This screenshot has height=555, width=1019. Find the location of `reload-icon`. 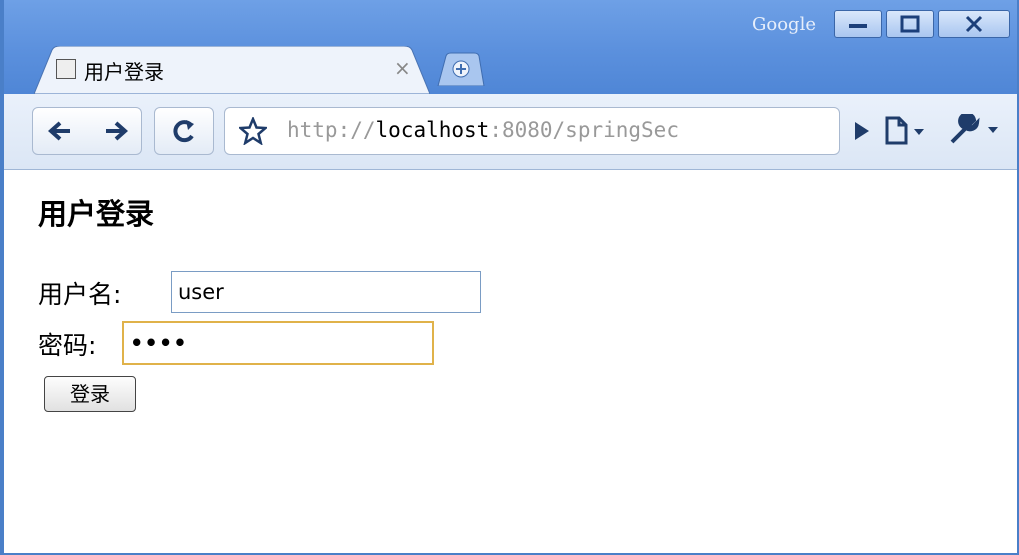

reload-icon is located at coordinates (183, 131).